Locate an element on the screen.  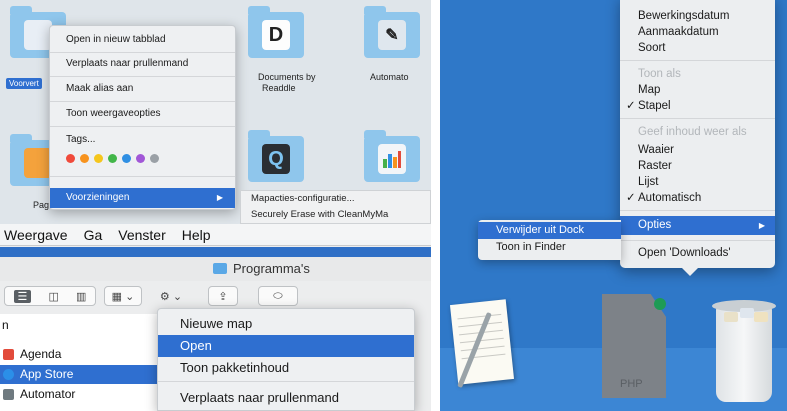
view-as-automatic: ✓ Automatisch is located at coordinates (697, 198).